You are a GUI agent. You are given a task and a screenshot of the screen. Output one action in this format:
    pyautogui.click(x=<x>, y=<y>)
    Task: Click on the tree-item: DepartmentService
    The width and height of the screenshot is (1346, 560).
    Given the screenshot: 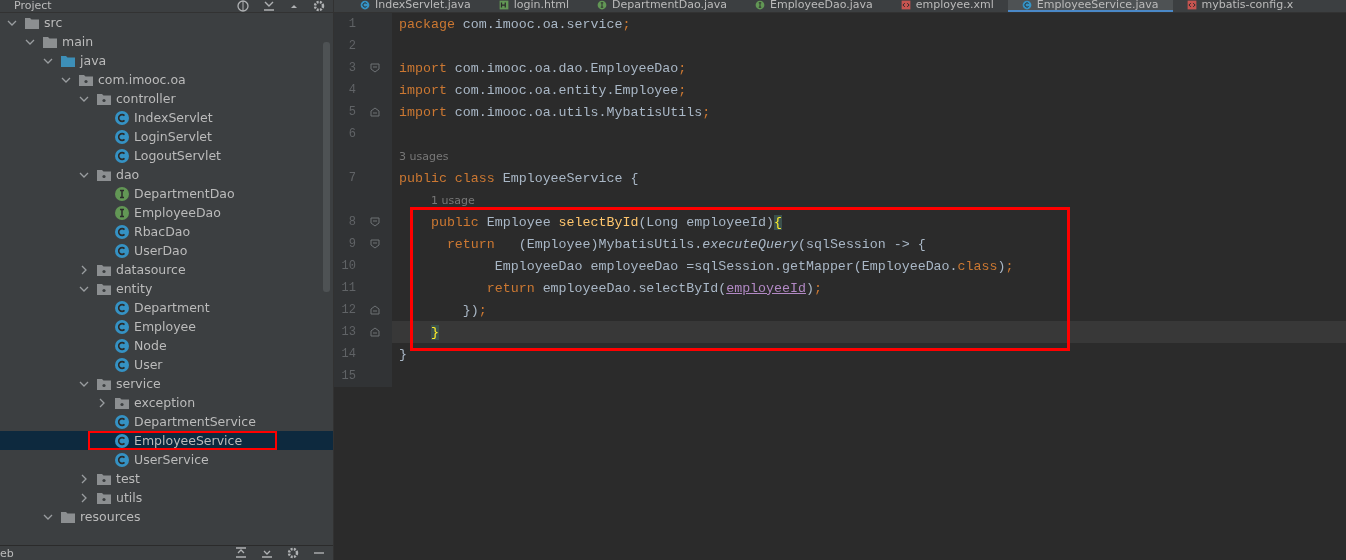 What is the action you would take?
    pyautogui.click(x=166, y=421)
    